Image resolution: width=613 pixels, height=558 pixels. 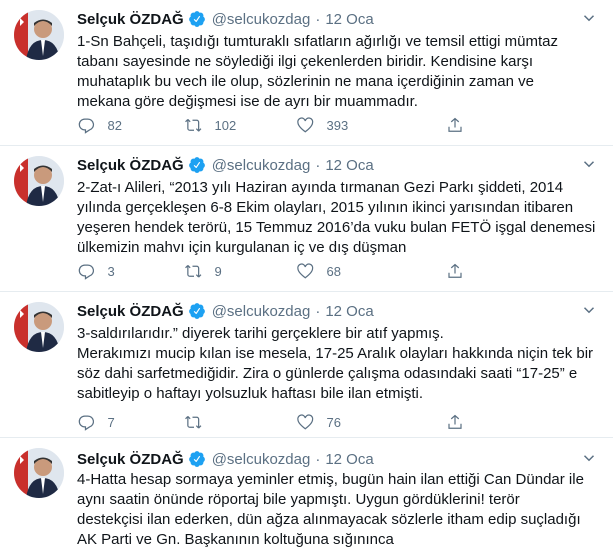 I want to click on like-button: 393, so click(x=371, y=125).